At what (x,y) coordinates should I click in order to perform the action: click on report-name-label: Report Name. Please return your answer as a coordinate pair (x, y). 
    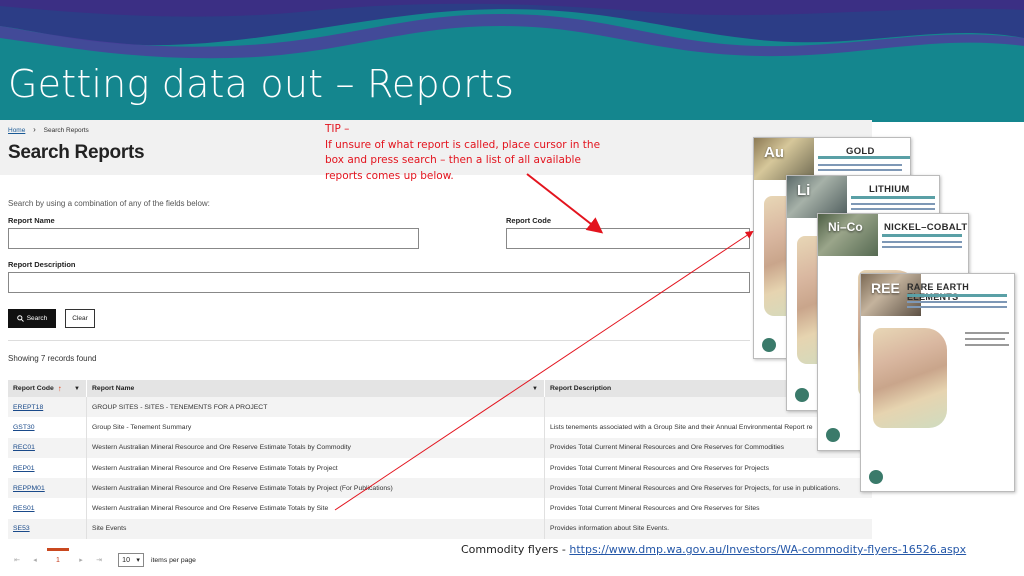
    Looking at the image, I should click on (31, 220).